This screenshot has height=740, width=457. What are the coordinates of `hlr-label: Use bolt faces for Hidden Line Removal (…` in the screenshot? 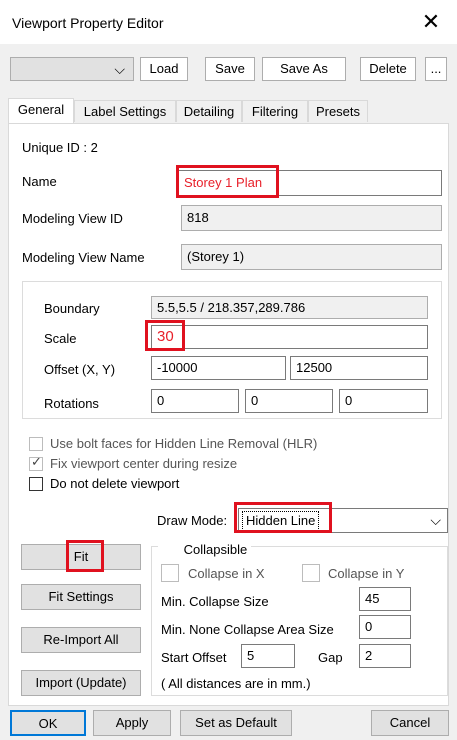 It's located at (184, 443).